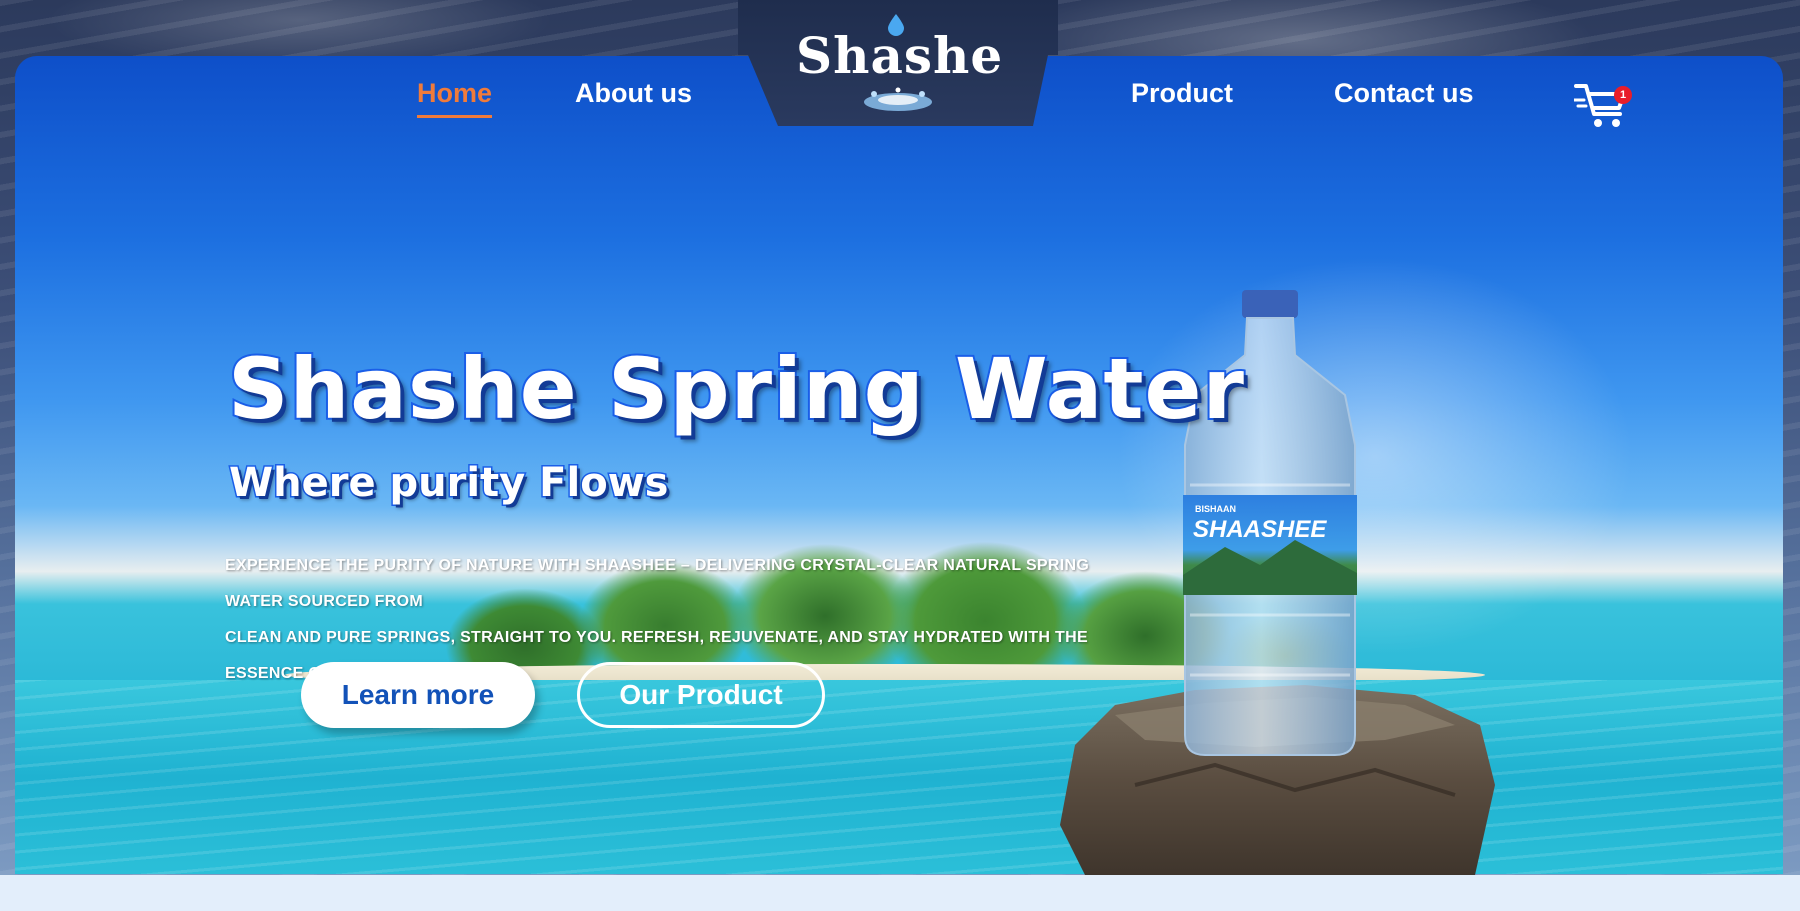 This screenshot has height=911, width=1800. I want to click on learn-more-button: Learn more, so click(418, 695).